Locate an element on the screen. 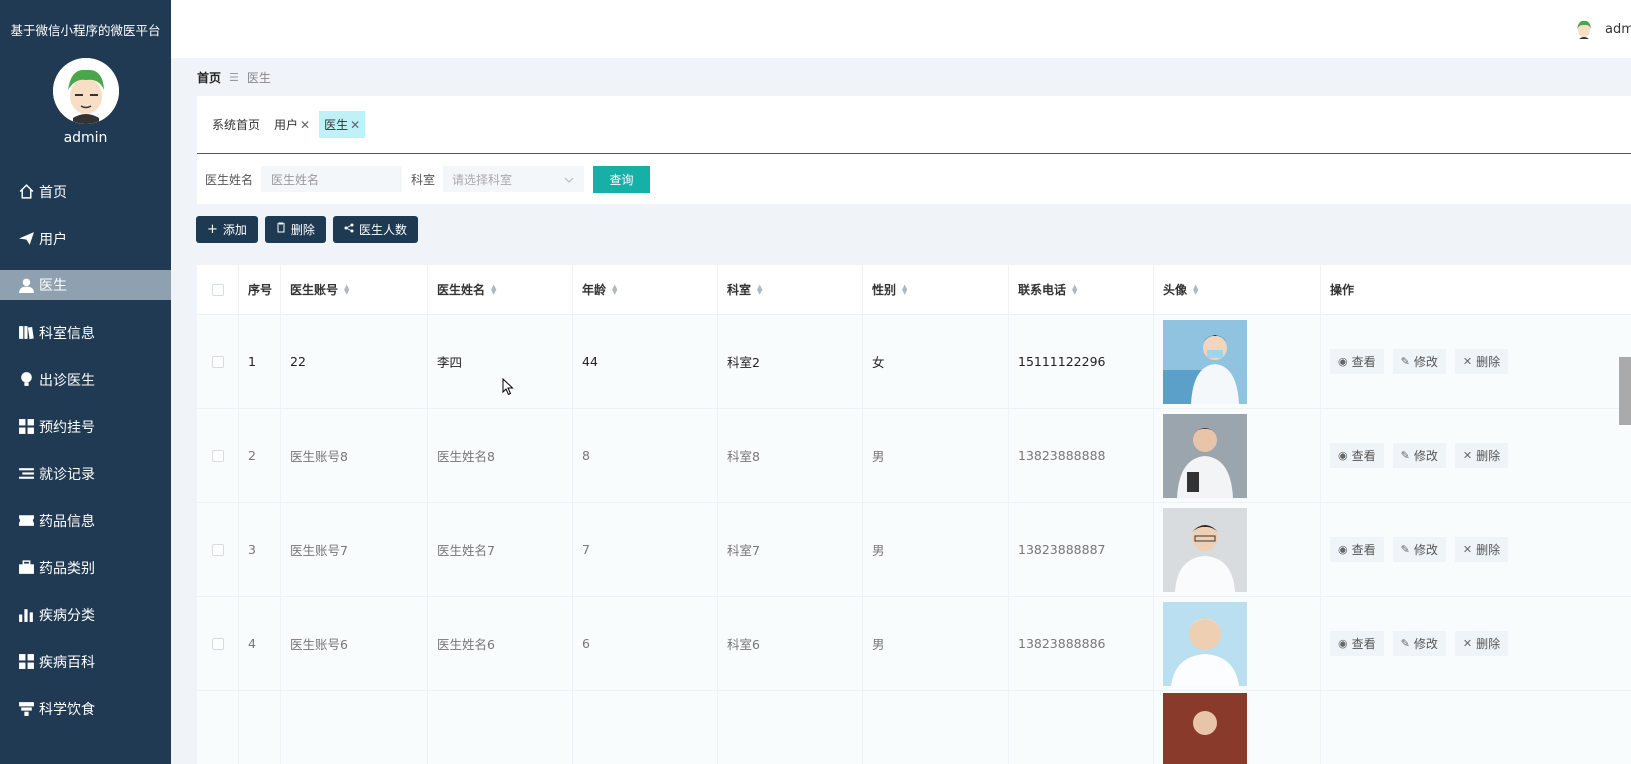 The image size is (1631, 764). tab-users: 用户 ✕ is located at coordinates (292, 124).